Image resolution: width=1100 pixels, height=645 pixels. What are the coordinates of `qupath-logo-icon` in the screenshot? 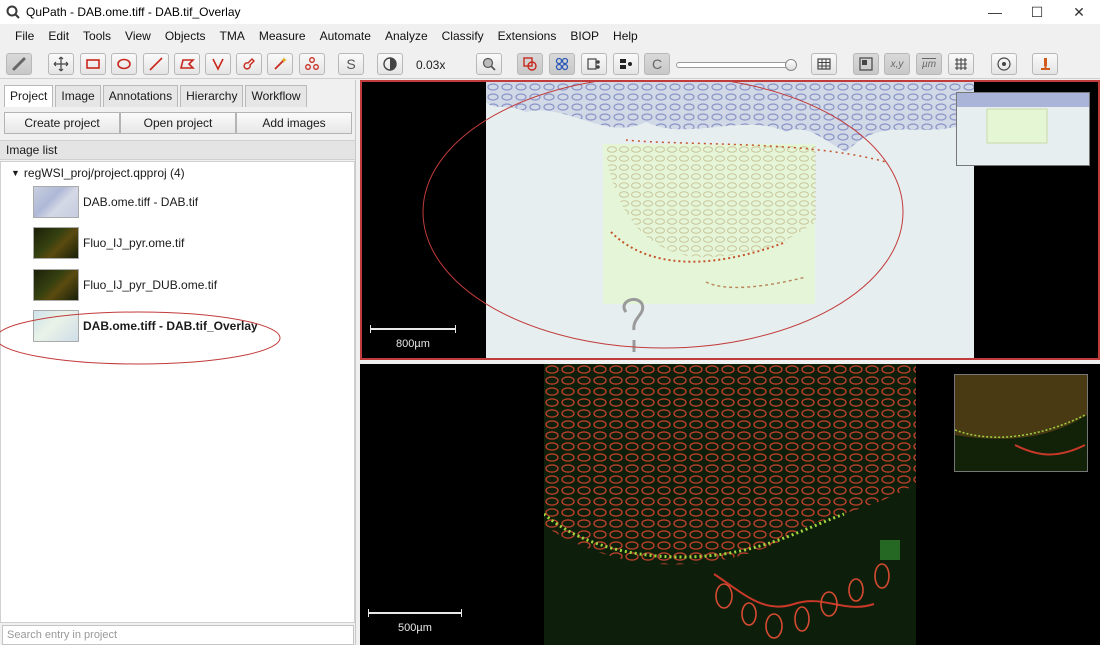 It's located at (13, 12).